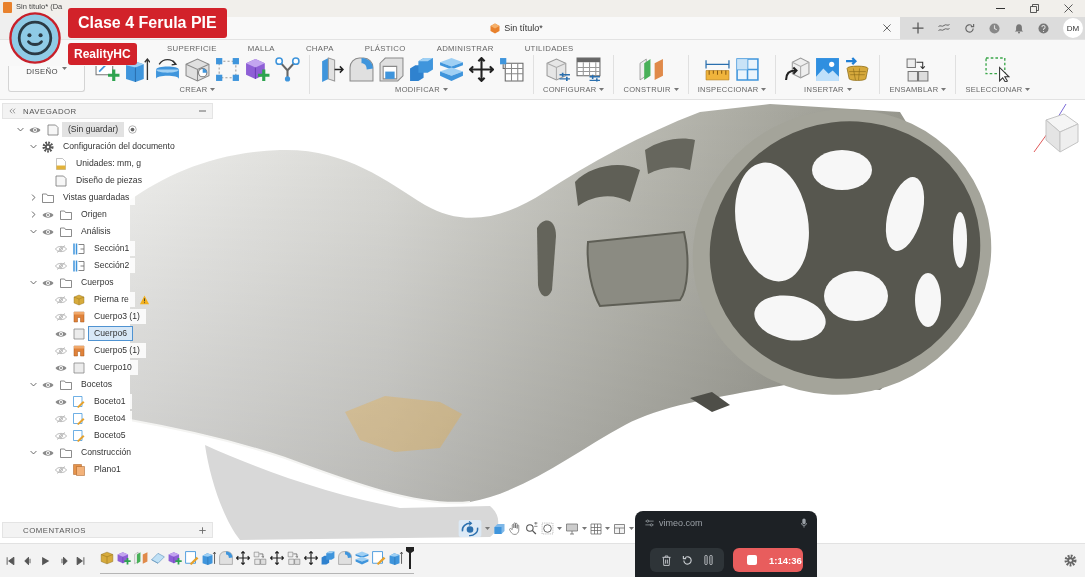 Image resolution: width=1085 pixels, height=577 pixels. What do you see at coordinates (918, 69) in the screenshot?
I see `squares-arrow-icon` at bounding box center [918, 69].